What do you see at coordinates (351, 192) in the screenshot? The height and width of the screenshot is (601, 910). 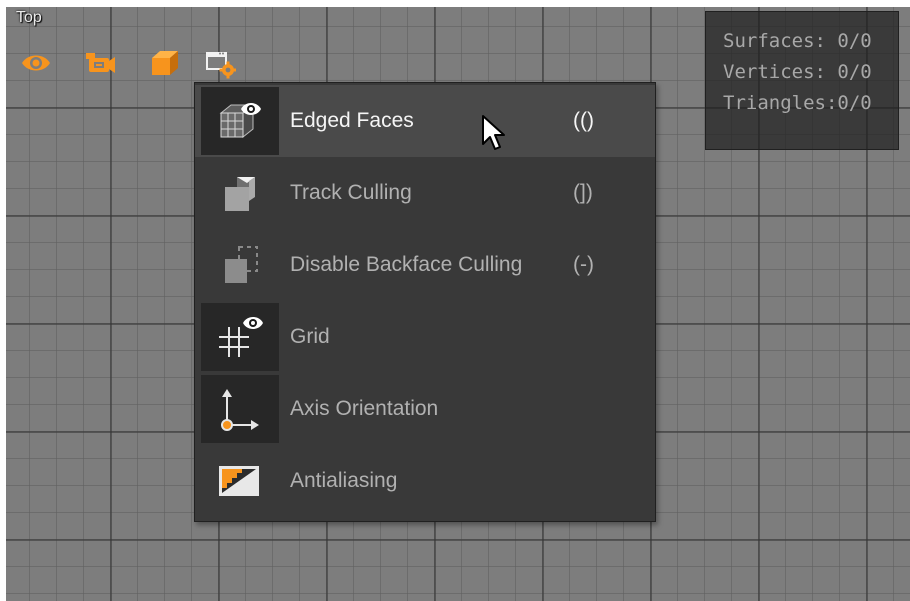 I see `menu-item-label: Track Culling` at bounding box center [351, 192].